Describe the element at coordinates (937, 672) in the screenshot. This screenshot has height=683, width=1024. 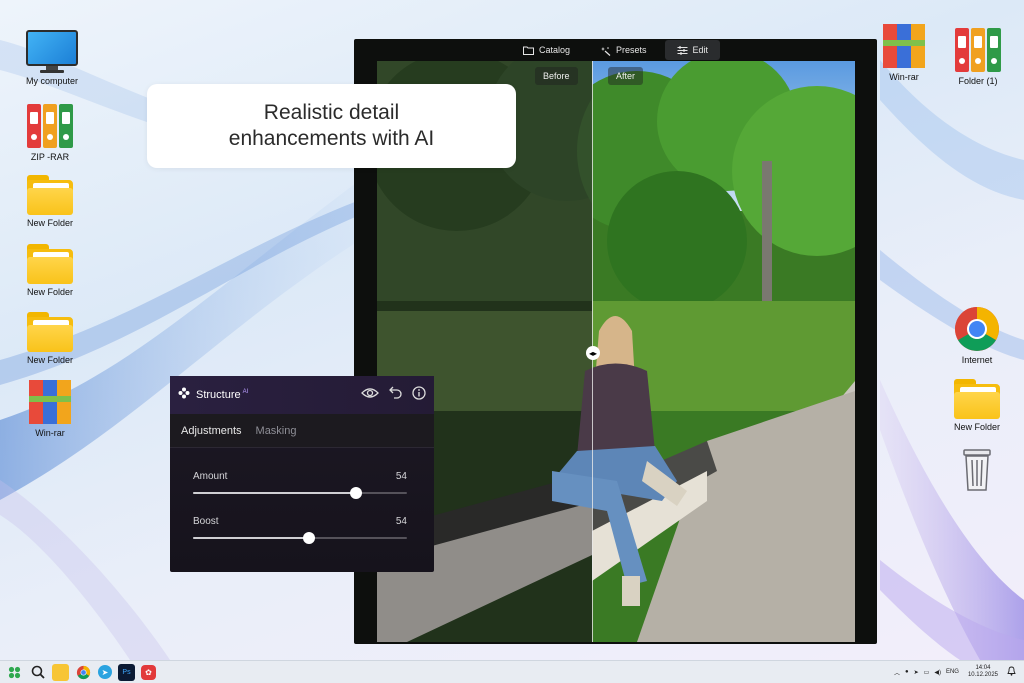
I see `volume-icon: ◀)` at that location.